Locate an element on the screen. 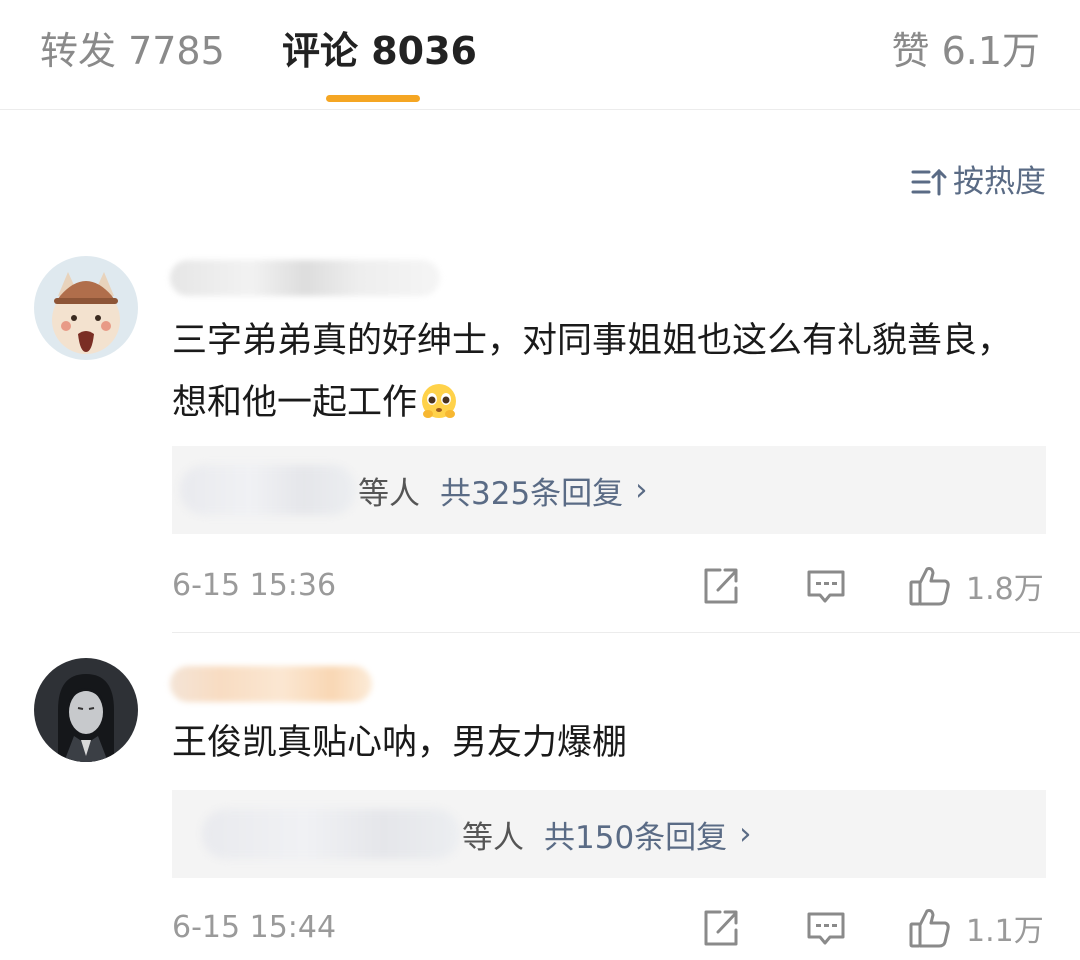 This screenshot has width=1080, height=960. sort-by-hot-button: 按热度 is located at coordinates (978, 182).